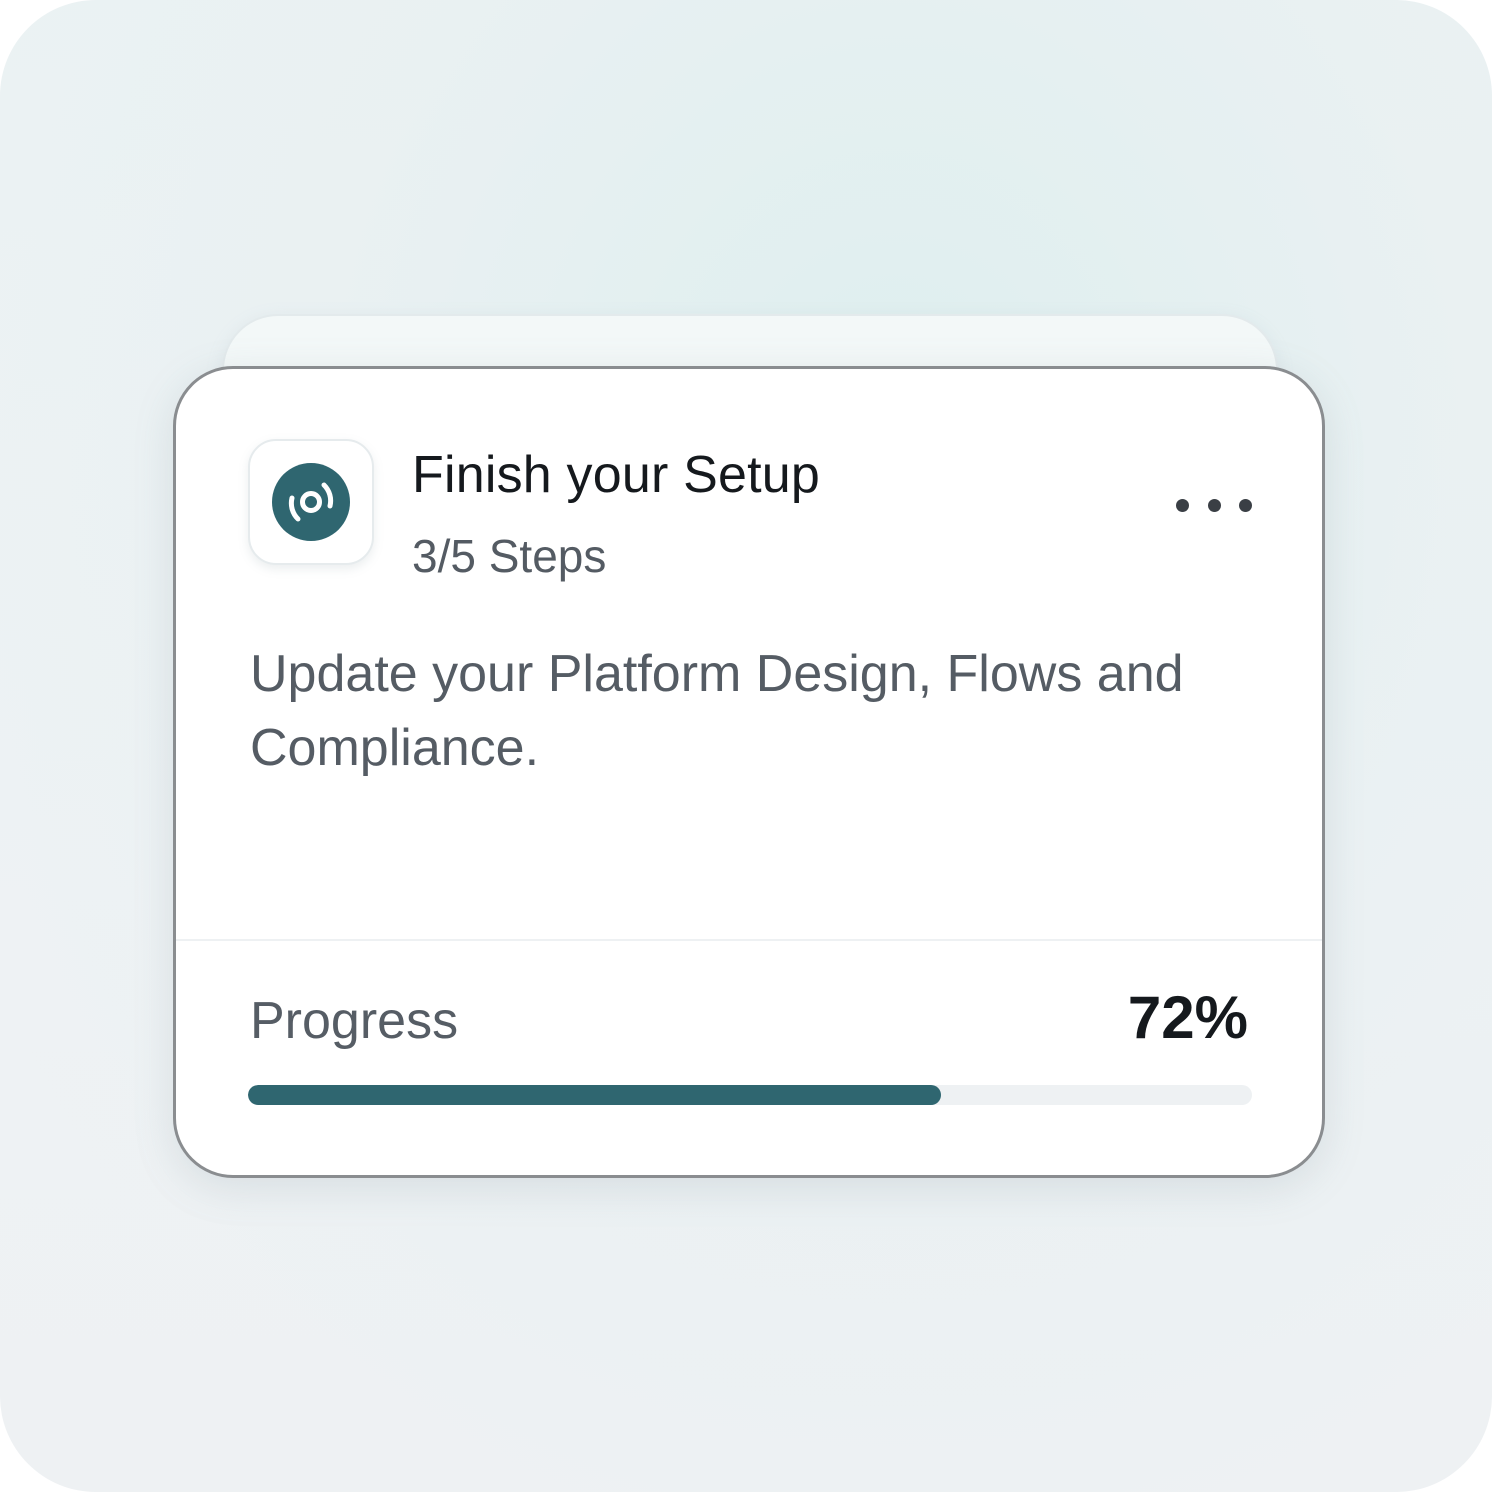 The height and width of the screenshot is (1492, 1492). I want to click on more-options-button, so click(1214, 505).